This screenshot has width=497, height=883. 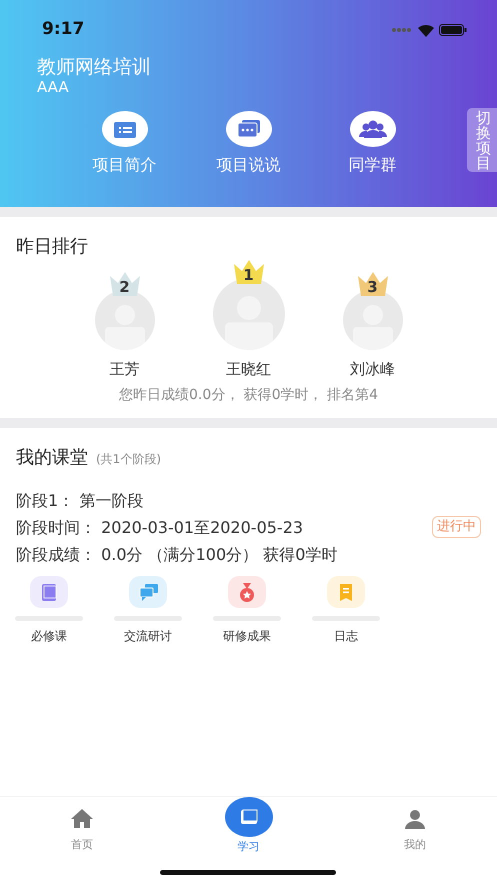 What do you see at coordinates (124, 289) in the screenshot?
I see `rank-number: 2` at bounding box center [124, 289].